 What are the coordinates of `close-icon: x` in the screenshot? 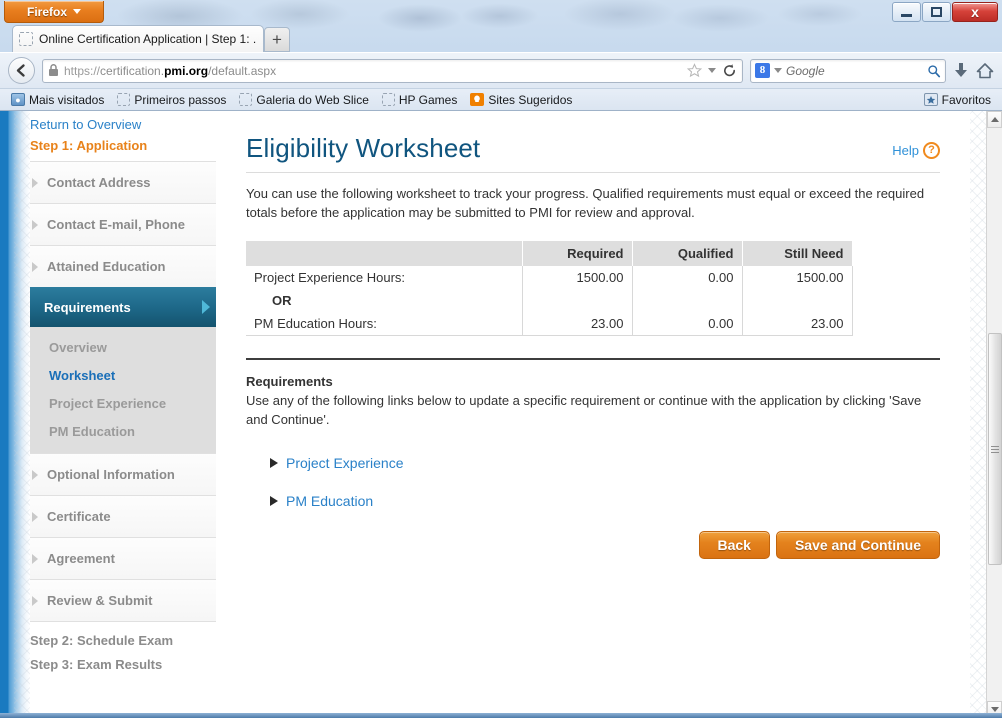 It's located at (975, 12).